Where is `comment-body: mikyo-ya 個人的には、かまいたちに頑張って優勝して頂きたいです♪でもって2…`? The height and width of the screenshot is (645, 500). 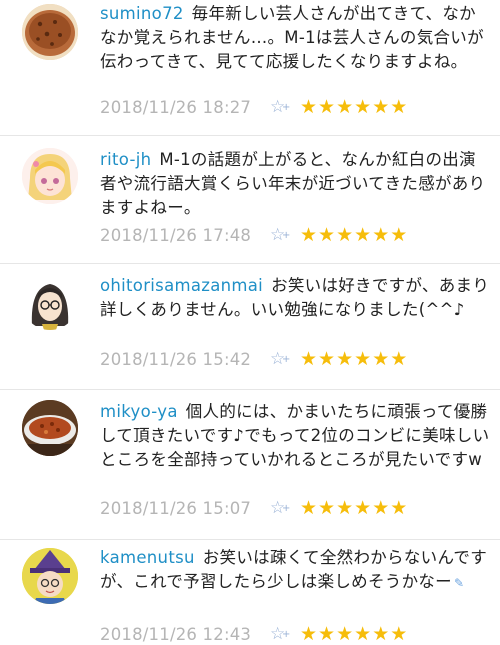 comment-body: mikyo-ya 個人的には、かまいたちに頑張って優勝して頂きたいです♪でもって2… is located at coordinates (296, 436).